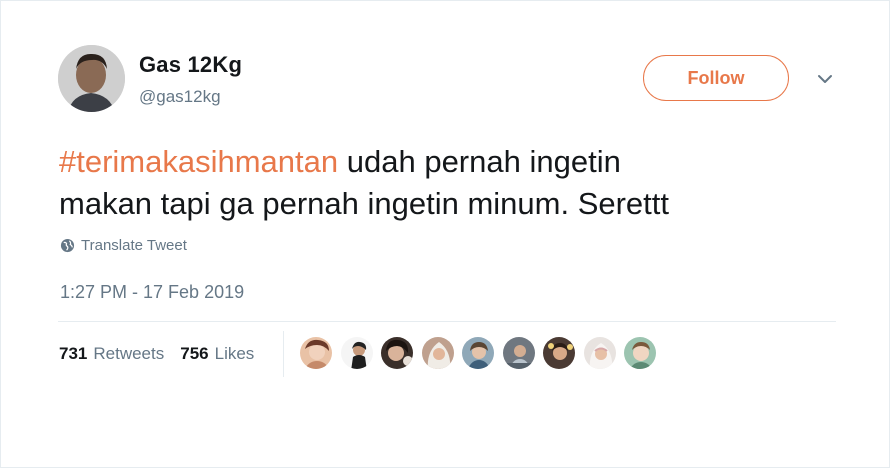  Describe the element at coordinates (190, 65) in the screenshot. I see `display-name: Gas 12Kg` at that location.